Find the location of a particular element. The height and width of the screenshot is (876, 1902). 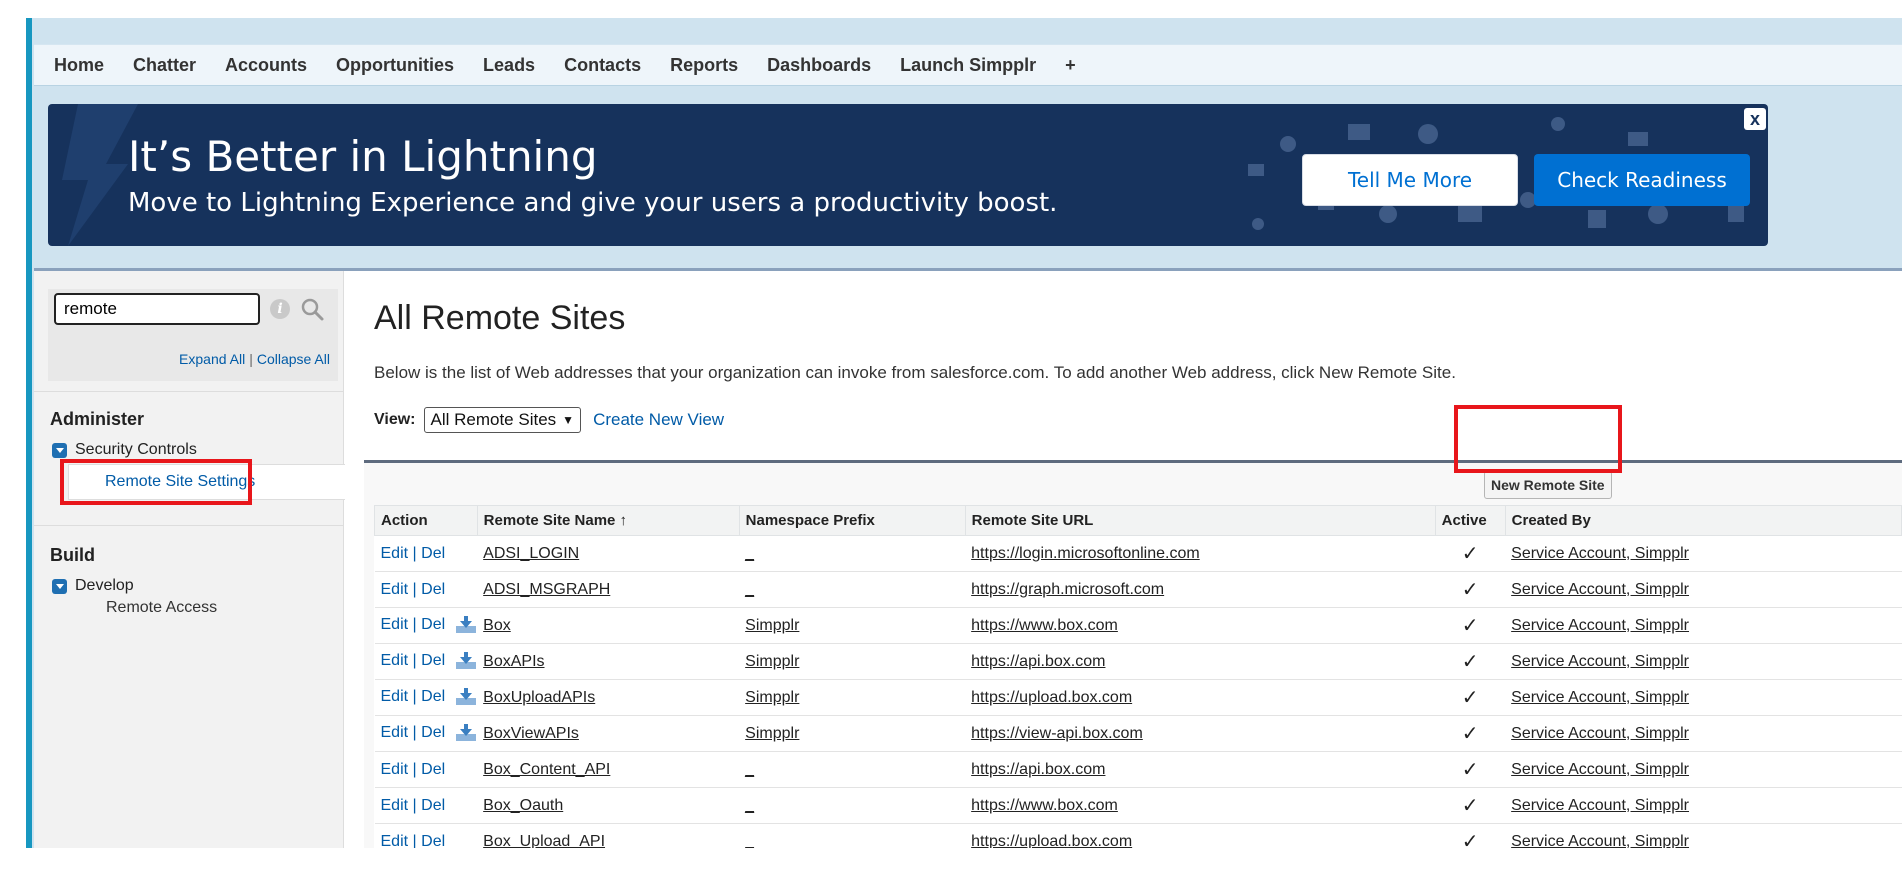

sidebar-divider is located at coordinates (189, 525).